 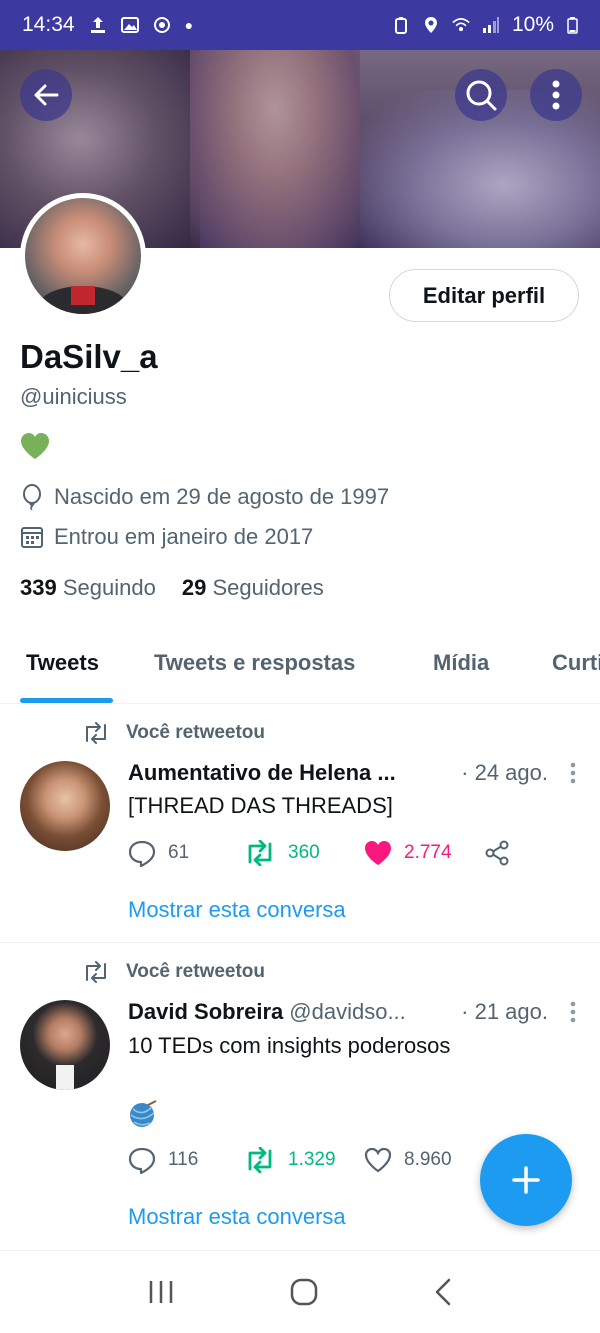 I want to click on share-icon, so click(x=497, y=853).